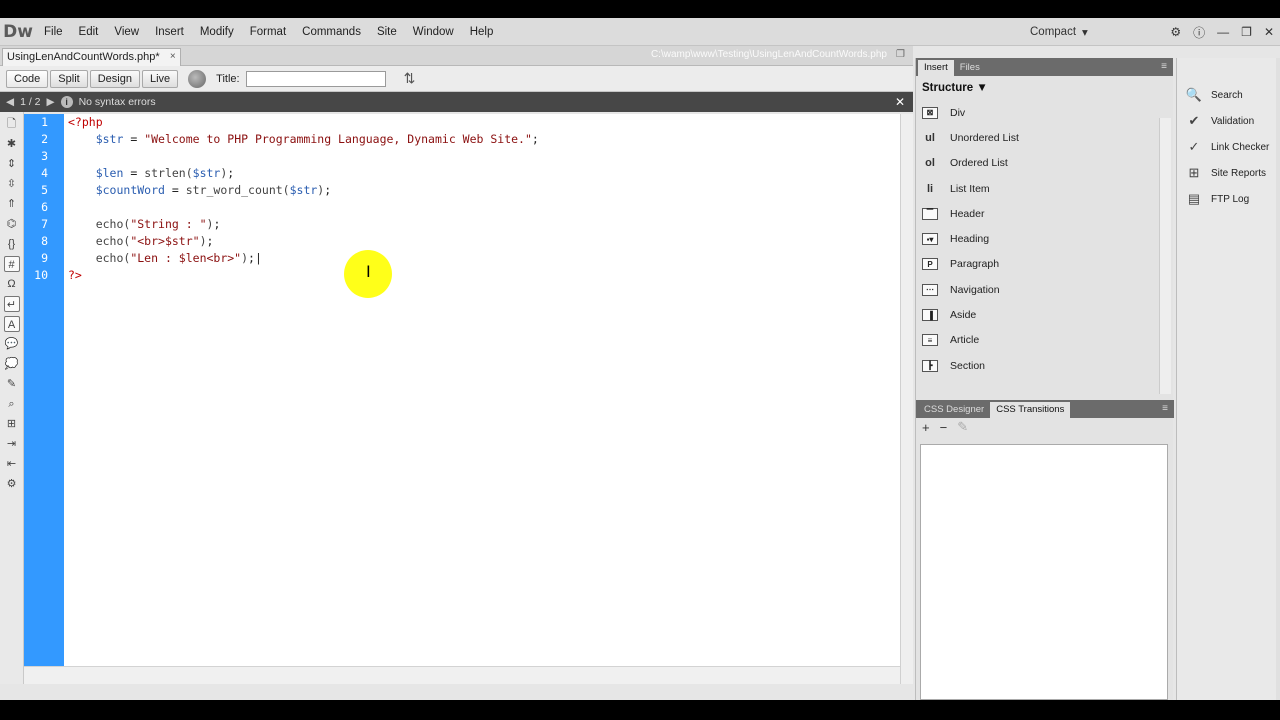 This screenshot has width=1280, height=720. What do you see at coordinates (970, 188) in the screenshot?
I see `insert-item-label: List Item` at bounding box center [970, 188].